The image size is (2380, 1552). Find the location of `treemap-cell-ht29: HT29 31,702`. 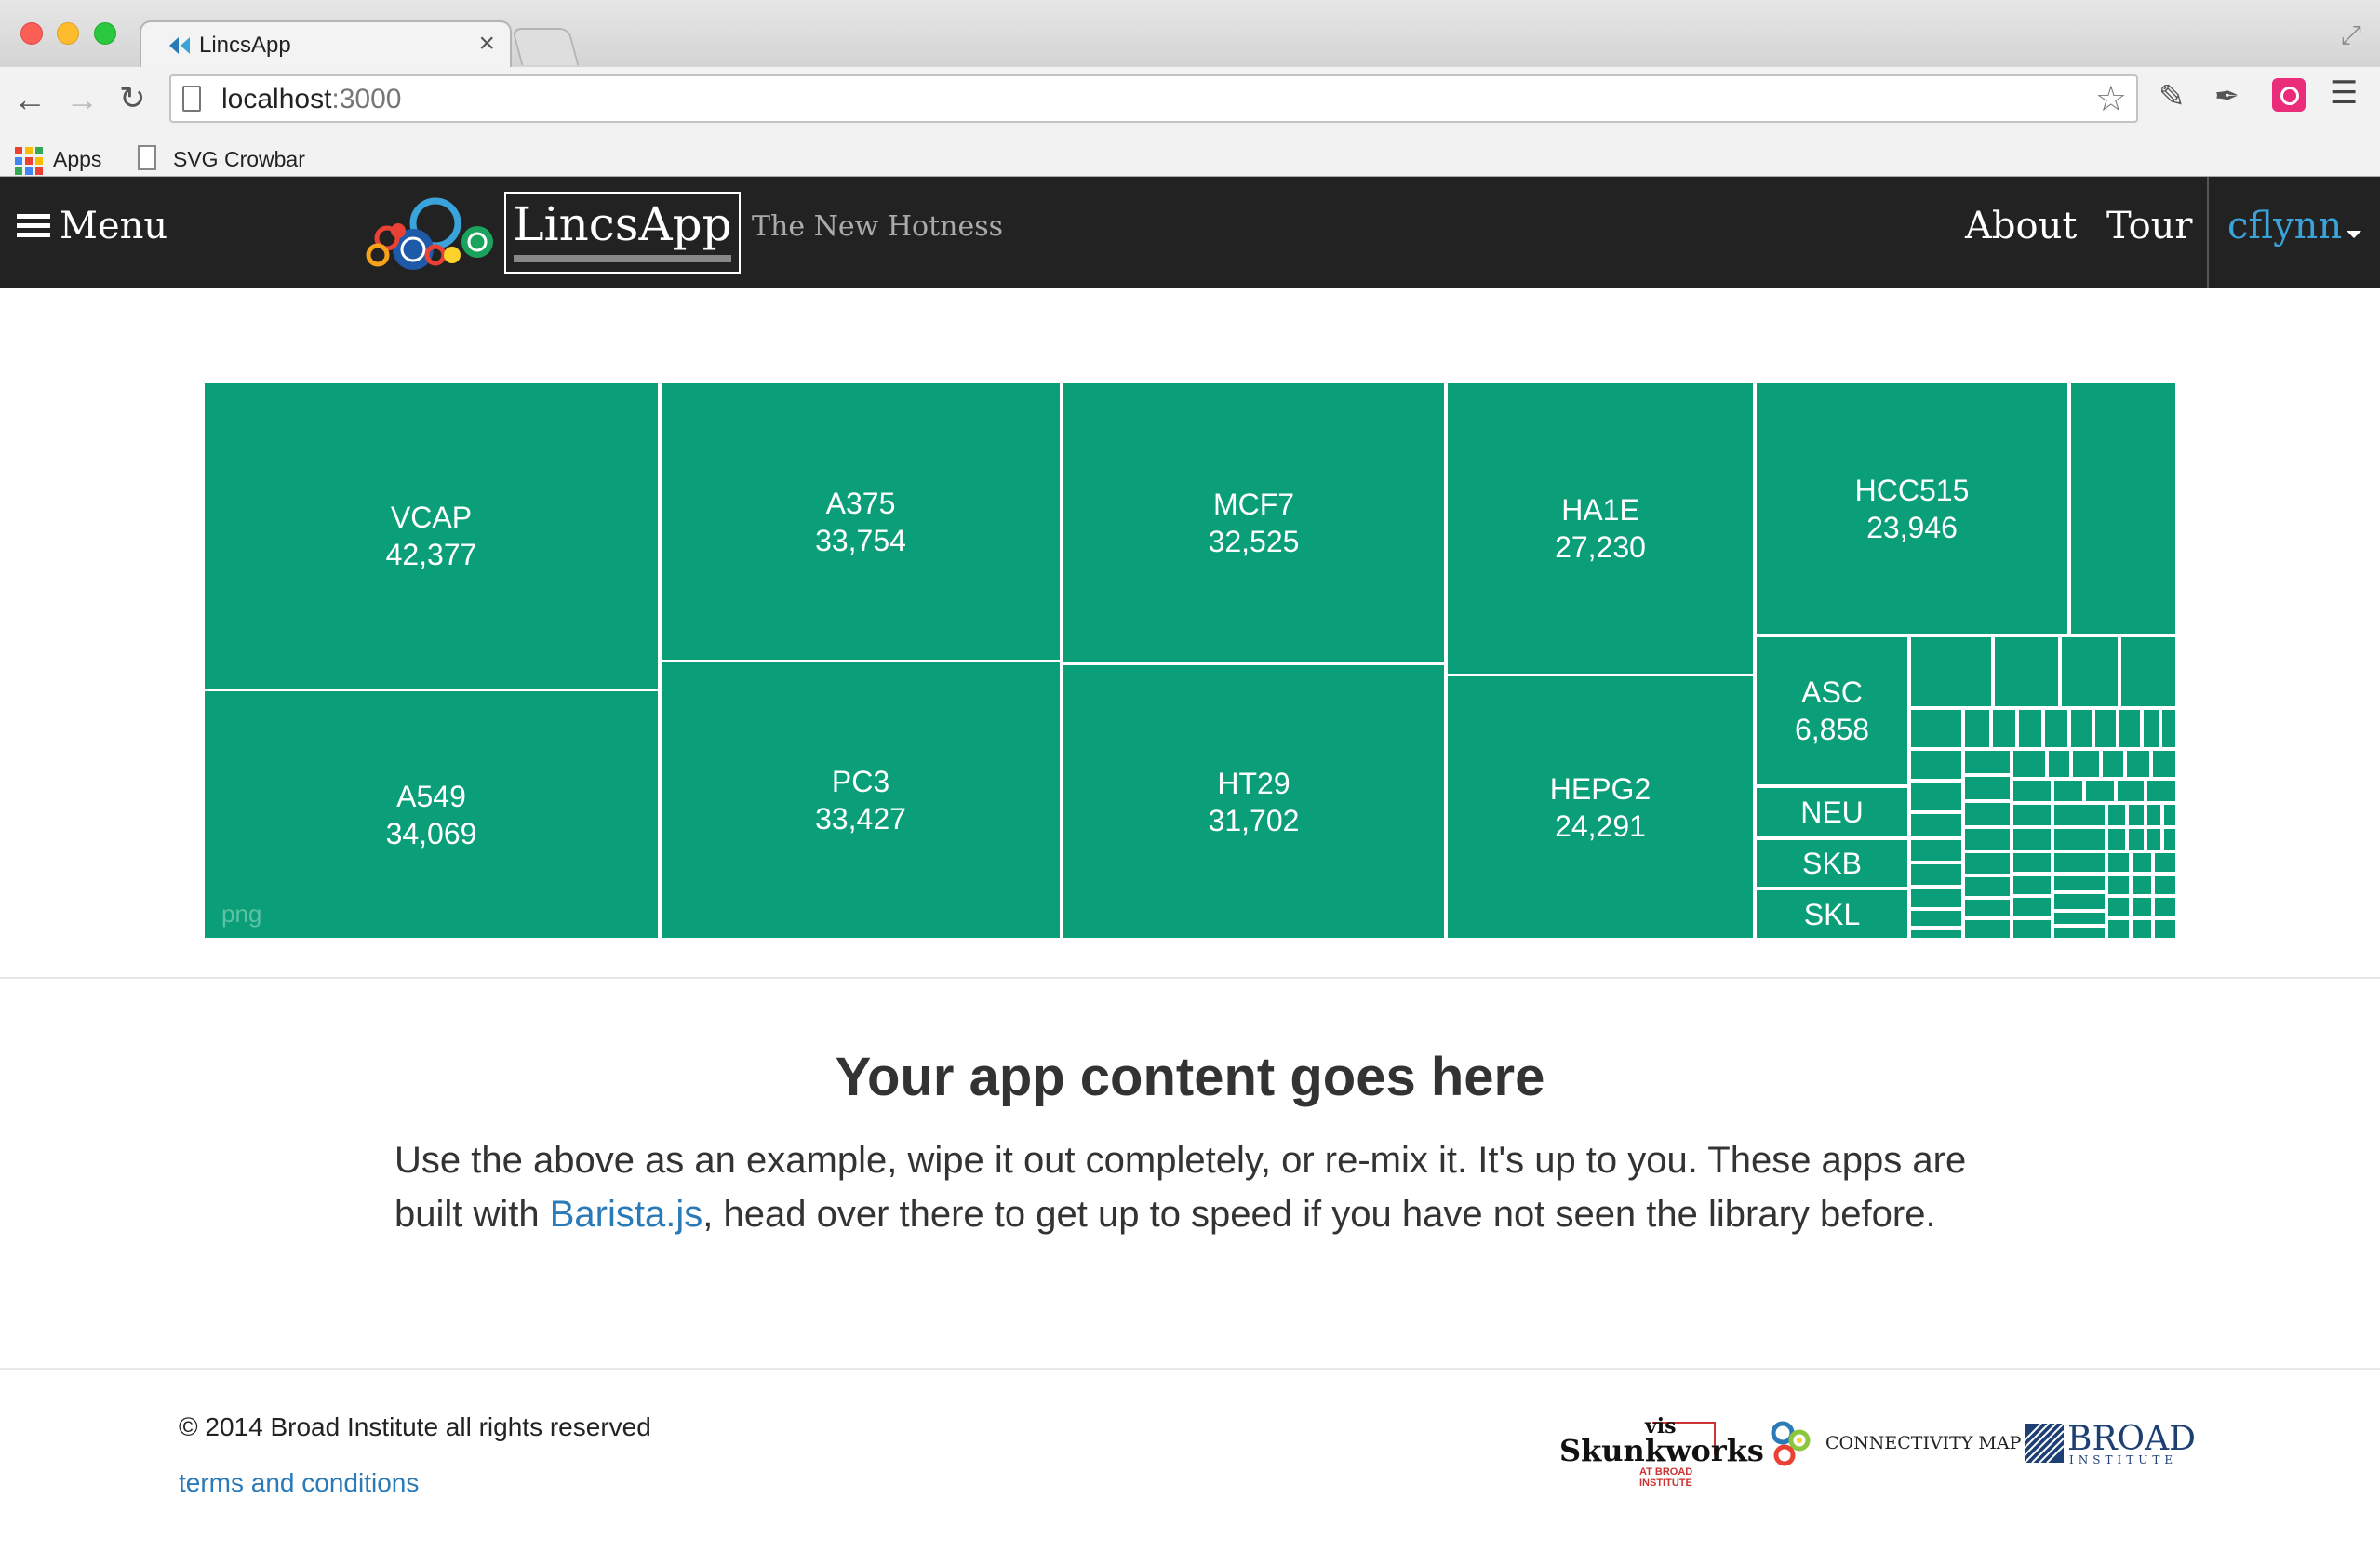

treemap-cell-ht29: HT29 31,702 is located at coordinates (1253, 801).